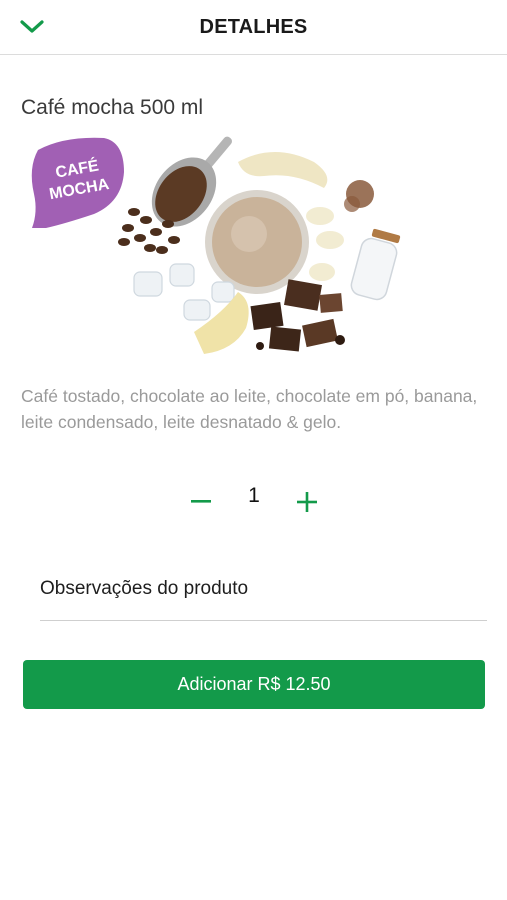 The image size is (507, 900). I want to click on add-to-cart-button: Adicionar R$ 12.50, so click(254, 684).